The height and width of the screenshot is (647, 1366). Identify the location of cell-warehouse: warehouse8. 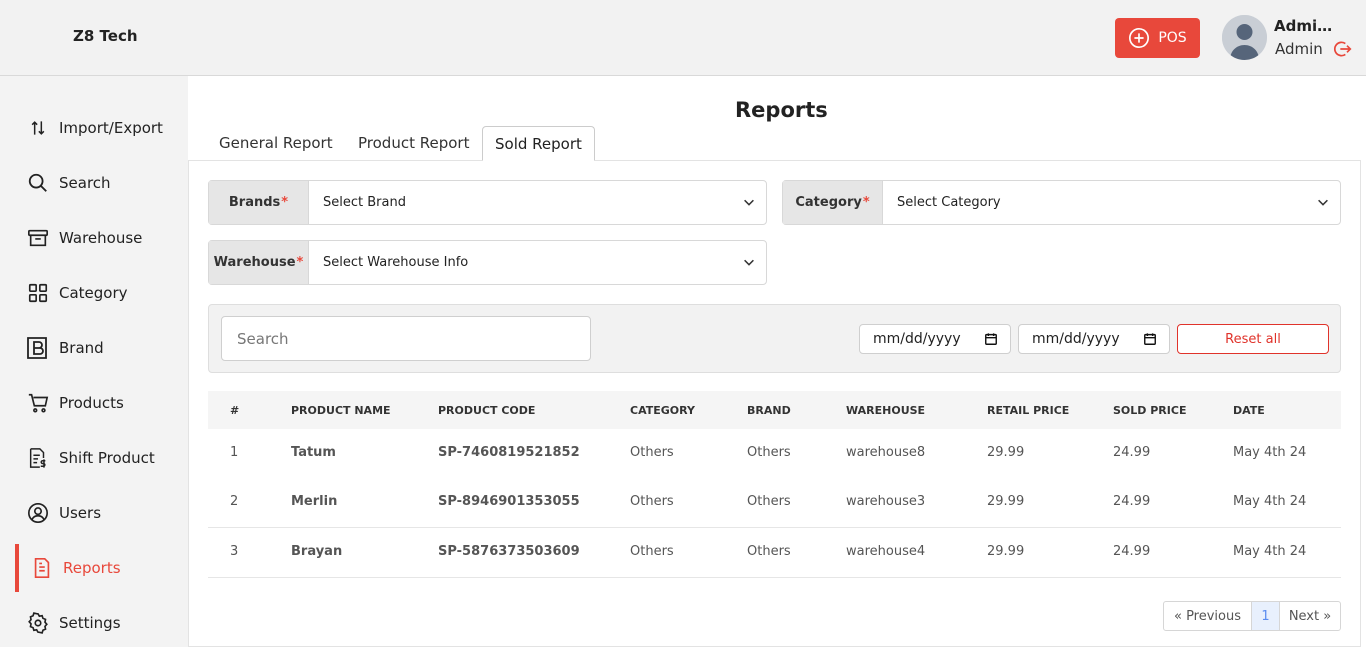
(886, 452).